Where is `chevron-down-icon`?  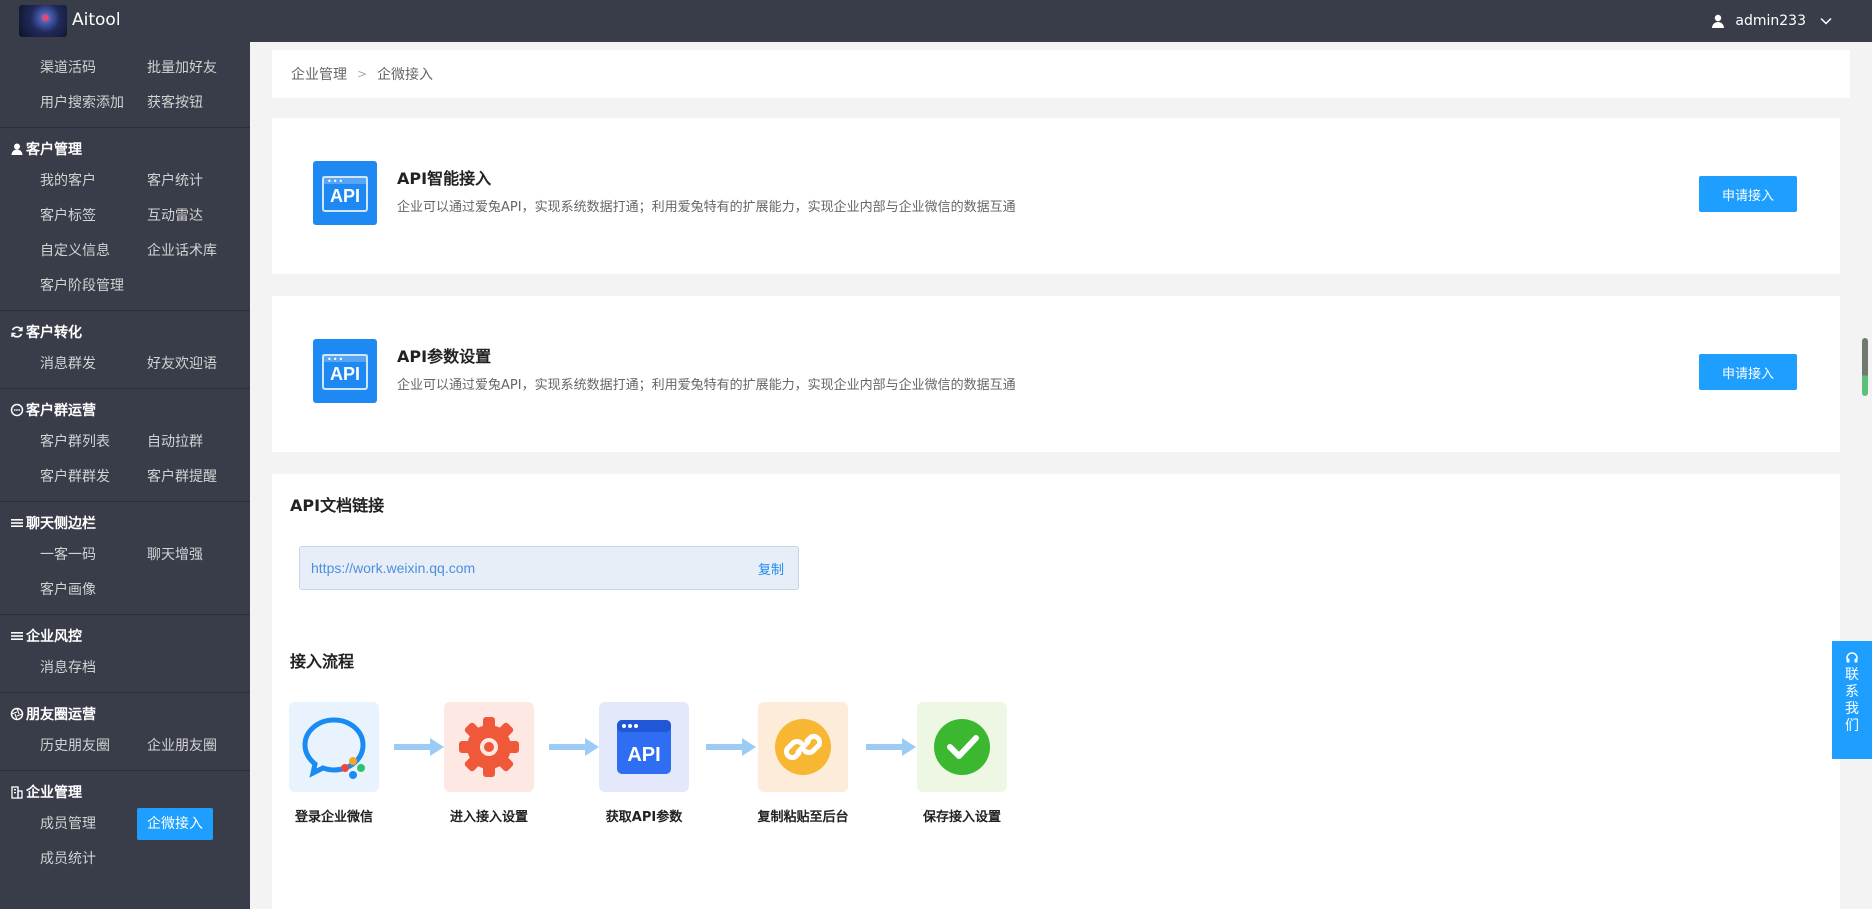
chevron-down-icon is located at coordinates (1826, 21).